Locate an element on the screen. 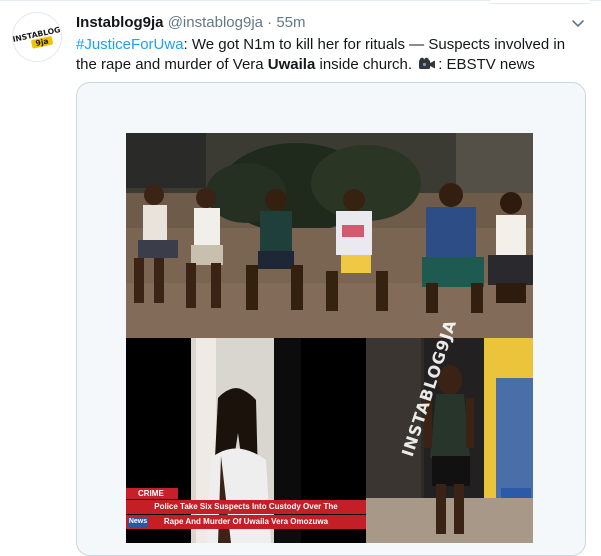 This screenshot has width=601, height=556. avatar: INSTABLOG 9ja is located at coordinates (37, 37).